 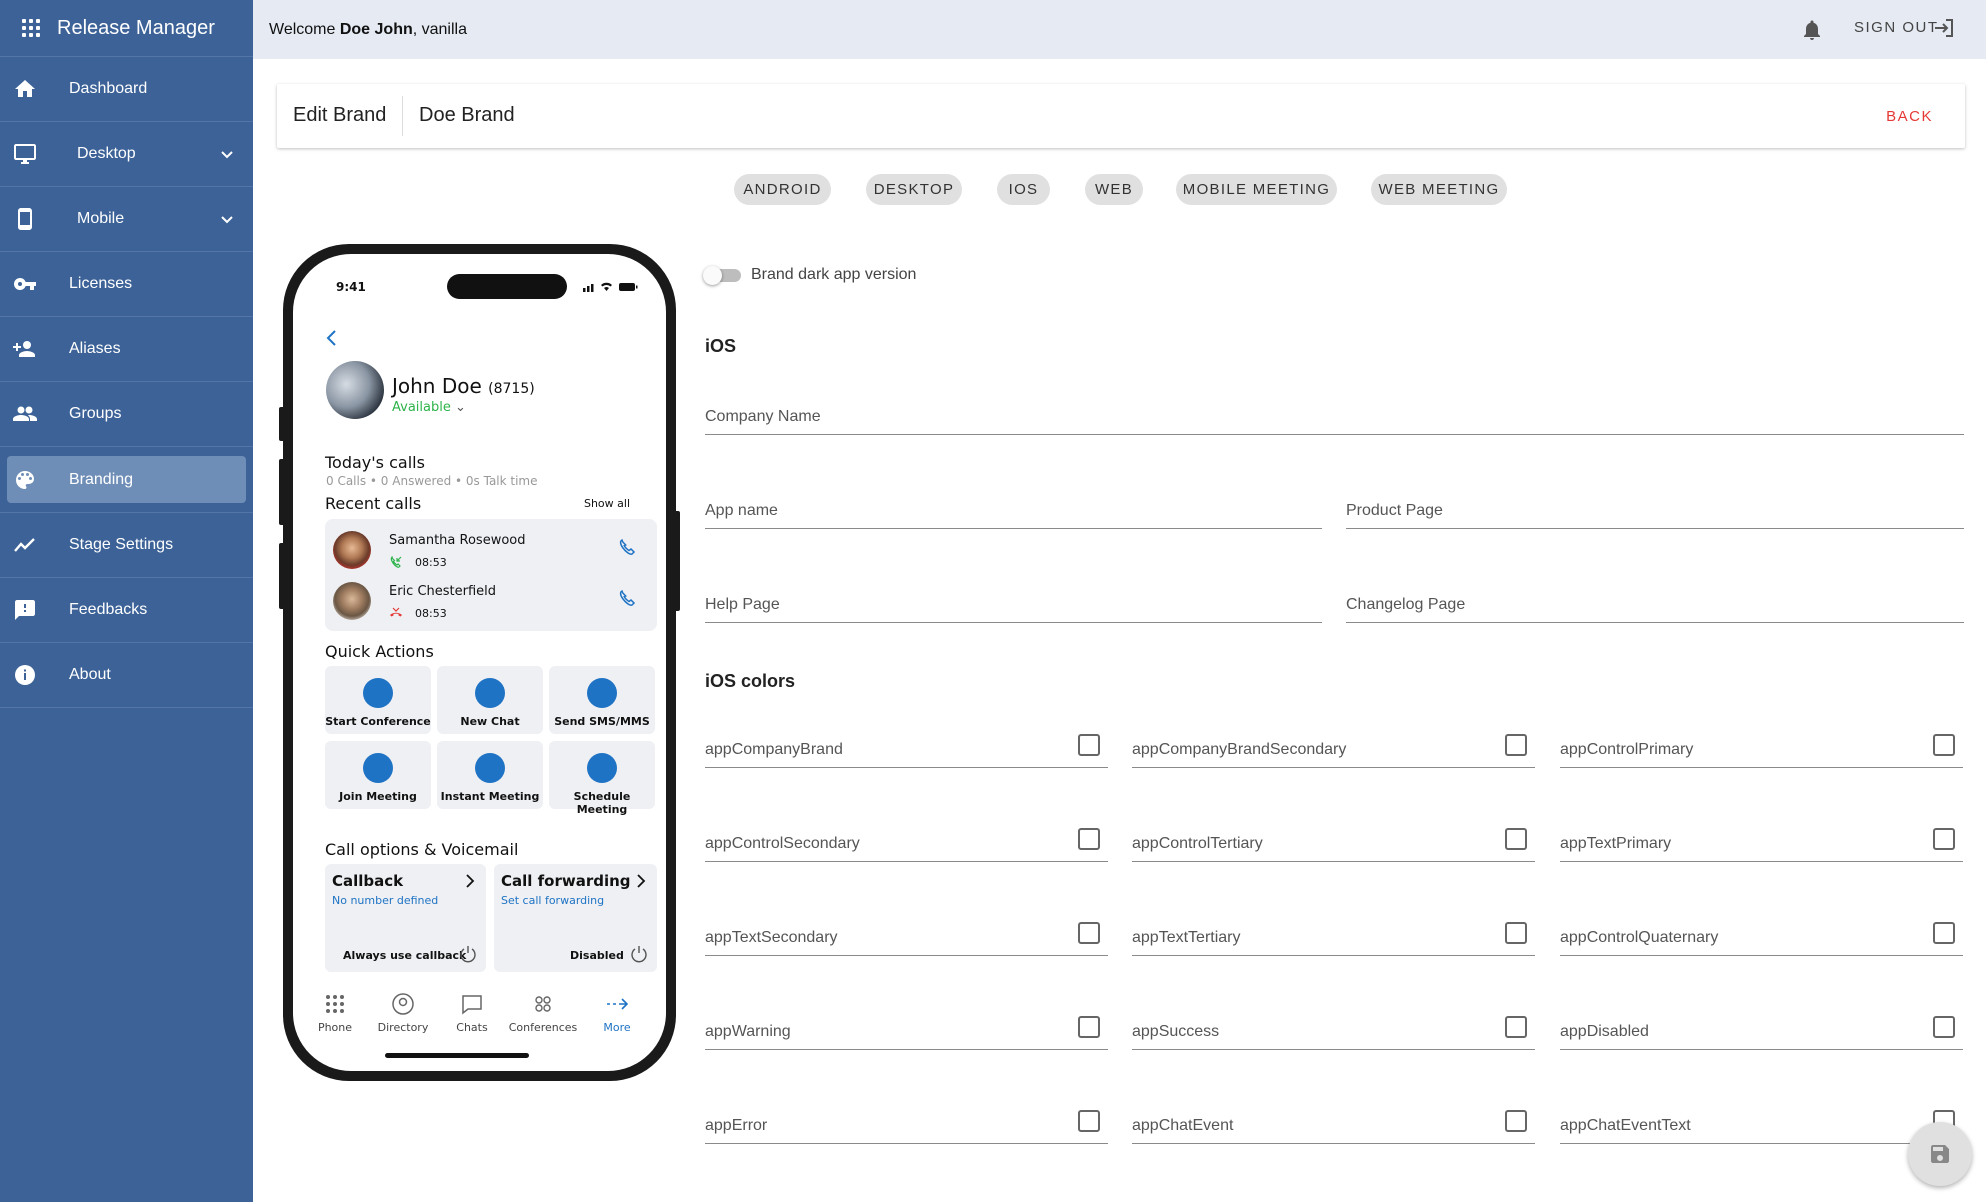 I want to click on save-button, so click(x=1940, y=1154).